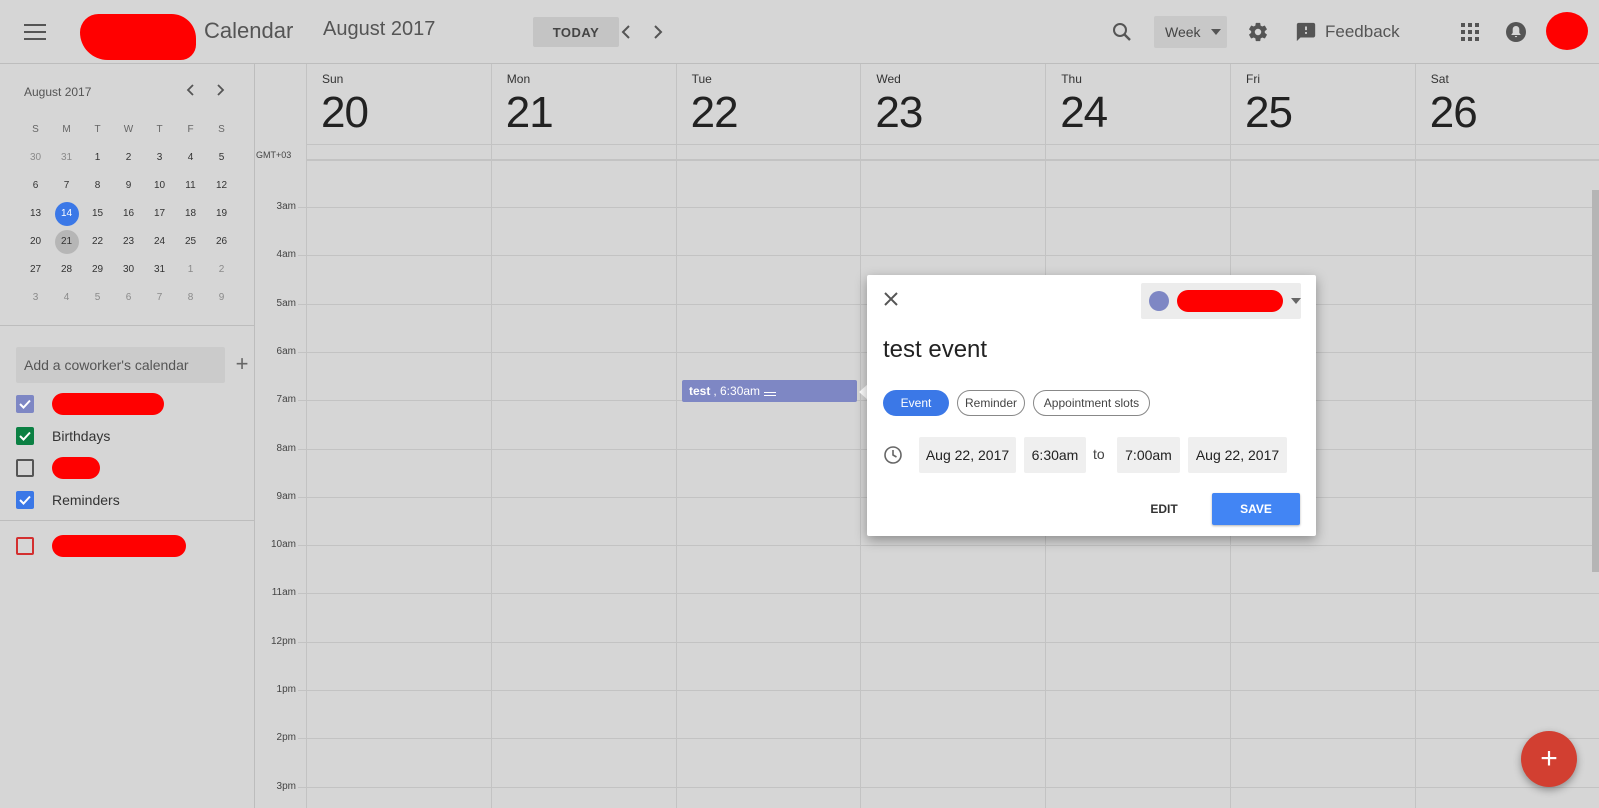 The image size is (1599, 808). Describe the element at coordinates (1256, 509) in the screenshot. I see `save-button: SAVE` at that location.